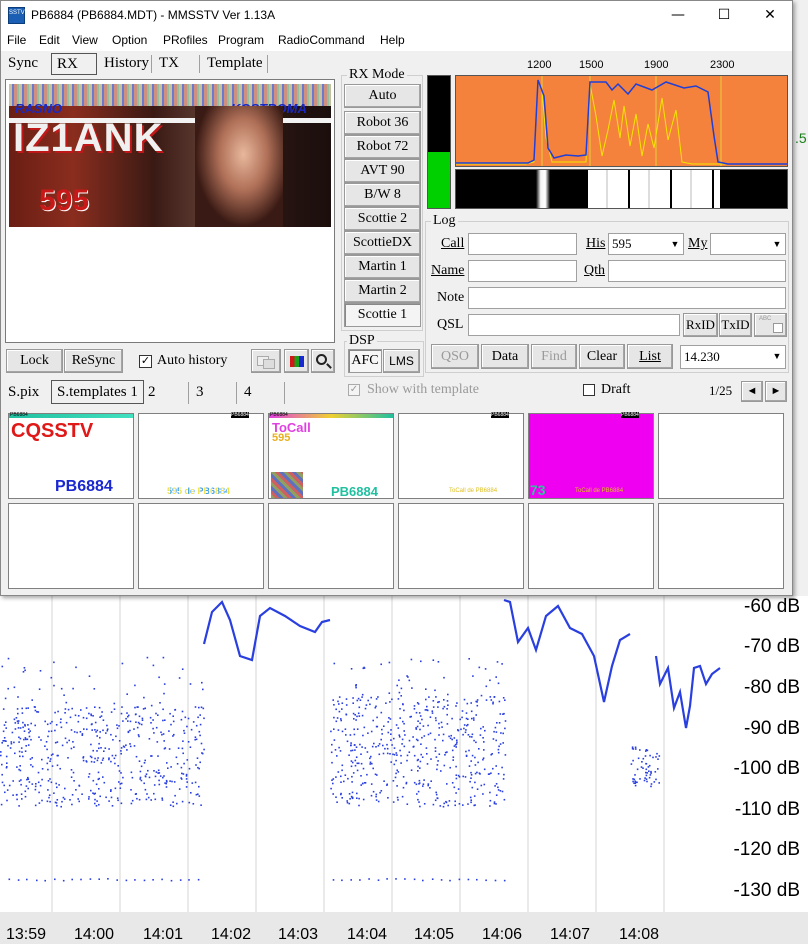  What do you see at coordinates (591, 455) in the screenshot?
I see `template-thumbnail: PB6884 73 ToCall de PB6884` at bounding box center [591, 455].